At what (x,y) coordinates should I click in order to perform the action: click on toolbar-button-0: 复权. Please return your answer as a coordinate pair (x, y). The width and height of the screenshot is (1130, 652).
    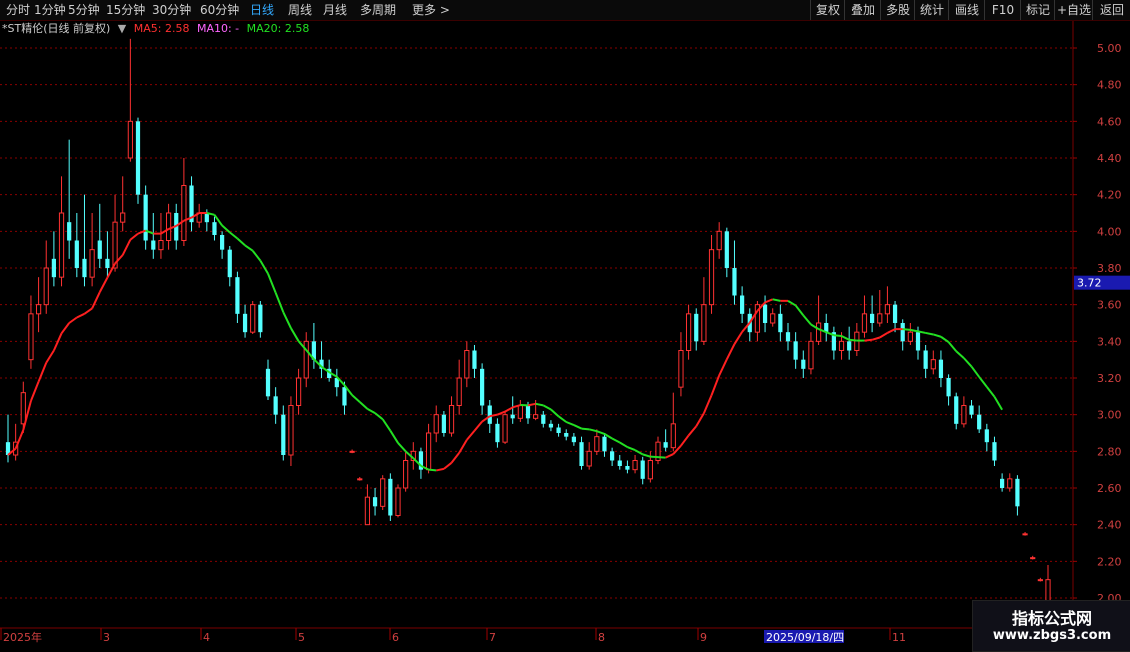
    Looking at the image, I should click on (827, 10).